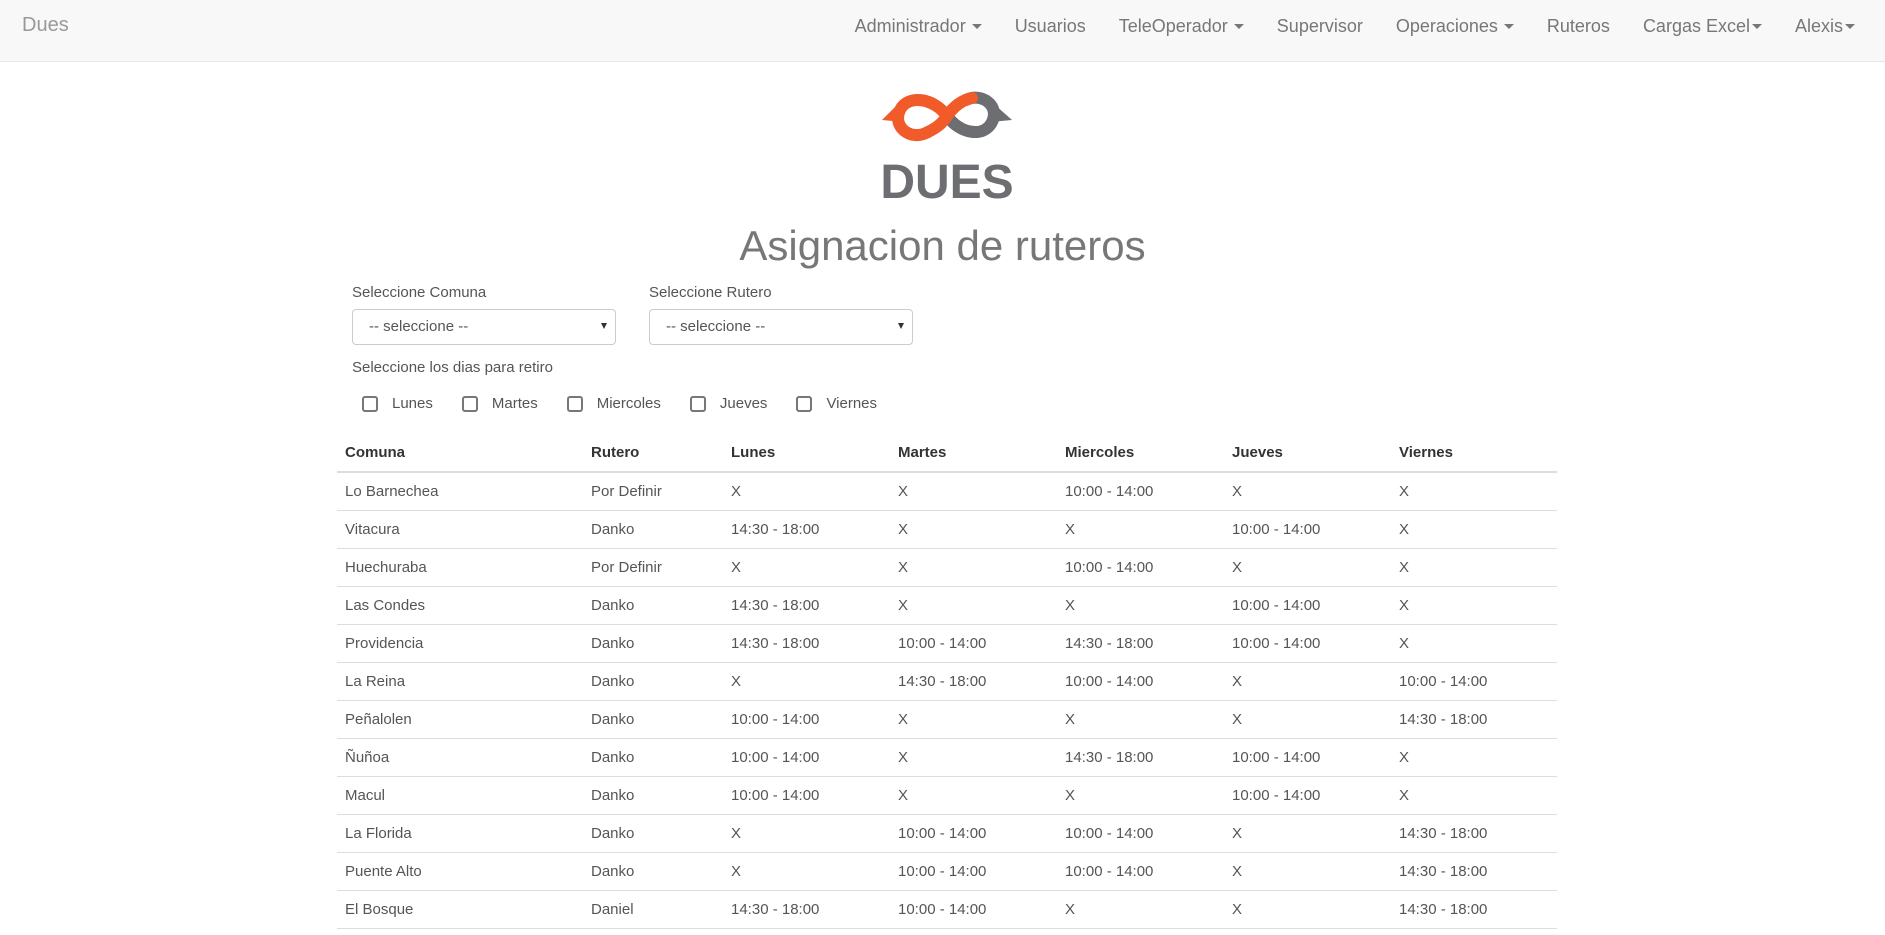  I want to click on table-cell: Huechuraba, so click(460, 567).